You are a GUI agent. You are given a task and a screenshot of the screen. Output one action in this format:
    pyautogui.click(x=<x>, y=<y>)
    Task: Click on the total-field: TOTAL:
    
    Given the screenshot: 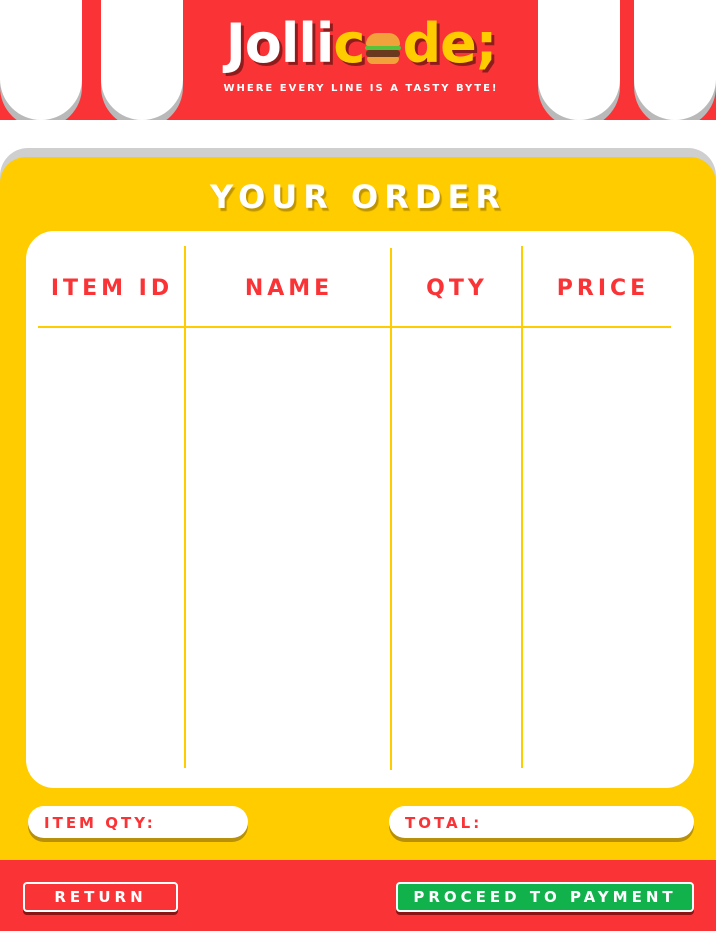 What is the action you would take?
    pyautogui.click(x=541, y=822)
    